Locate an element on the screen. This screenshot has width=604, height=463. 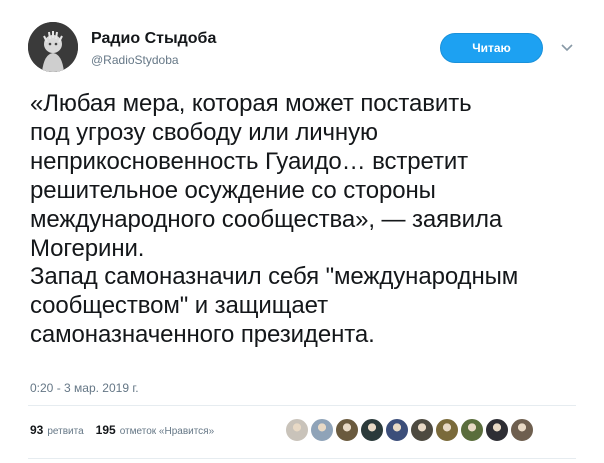
retweets-count: 93 is located at coordinates (36, 430).